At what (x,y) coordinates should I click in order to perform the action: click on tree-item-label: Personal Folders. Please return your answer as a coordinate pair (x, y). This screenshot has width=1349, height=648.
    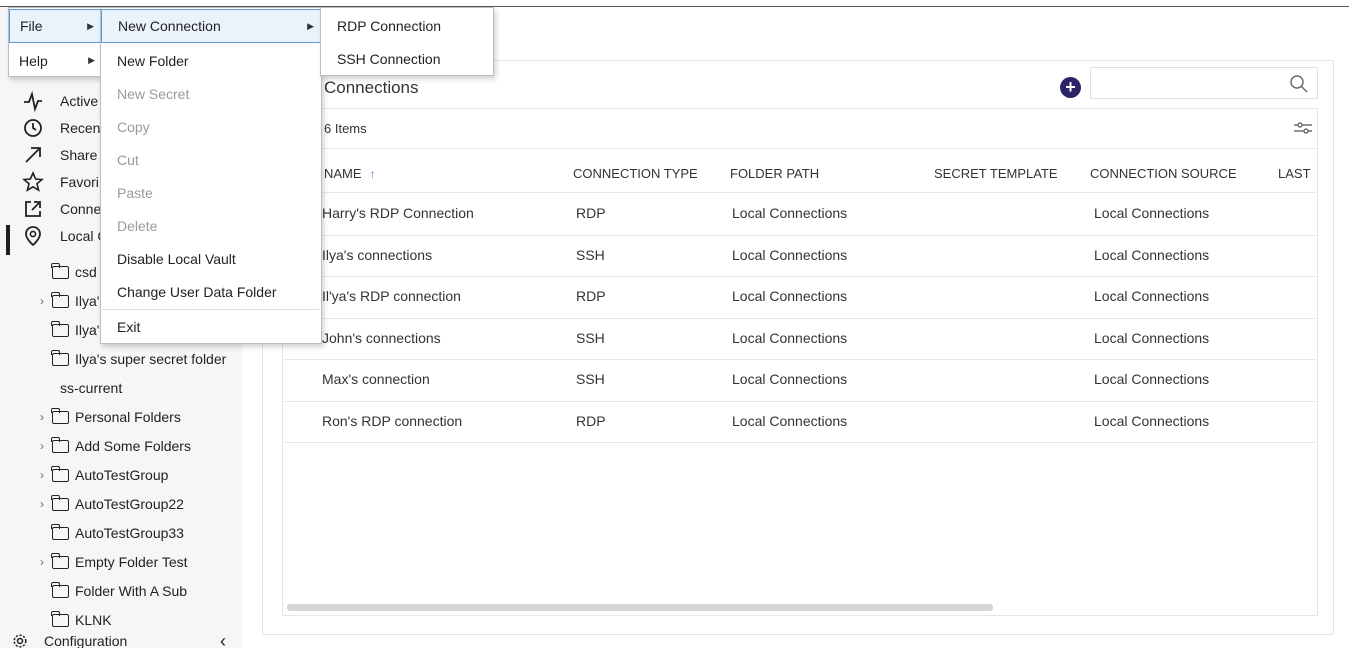
    Looking at the image, I should click on (128, 417).